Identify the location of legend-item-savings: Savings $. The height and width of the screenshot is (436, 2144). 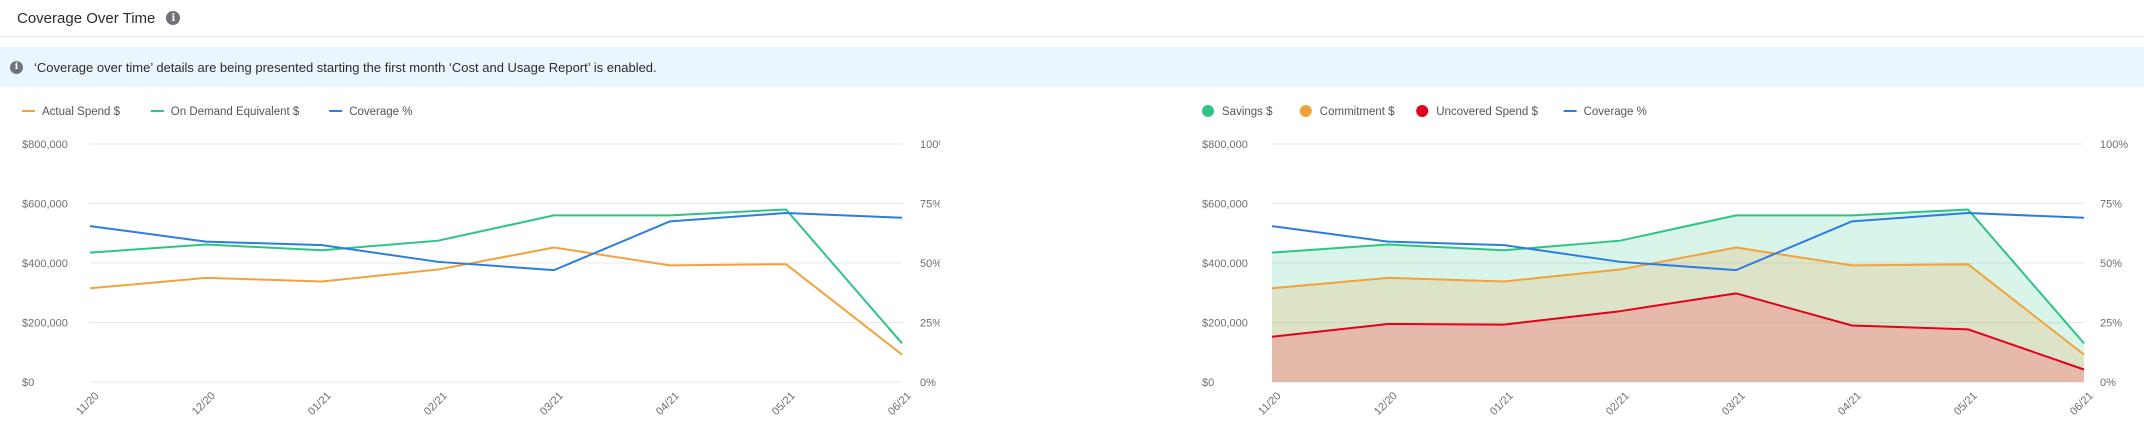
(1237, 111).